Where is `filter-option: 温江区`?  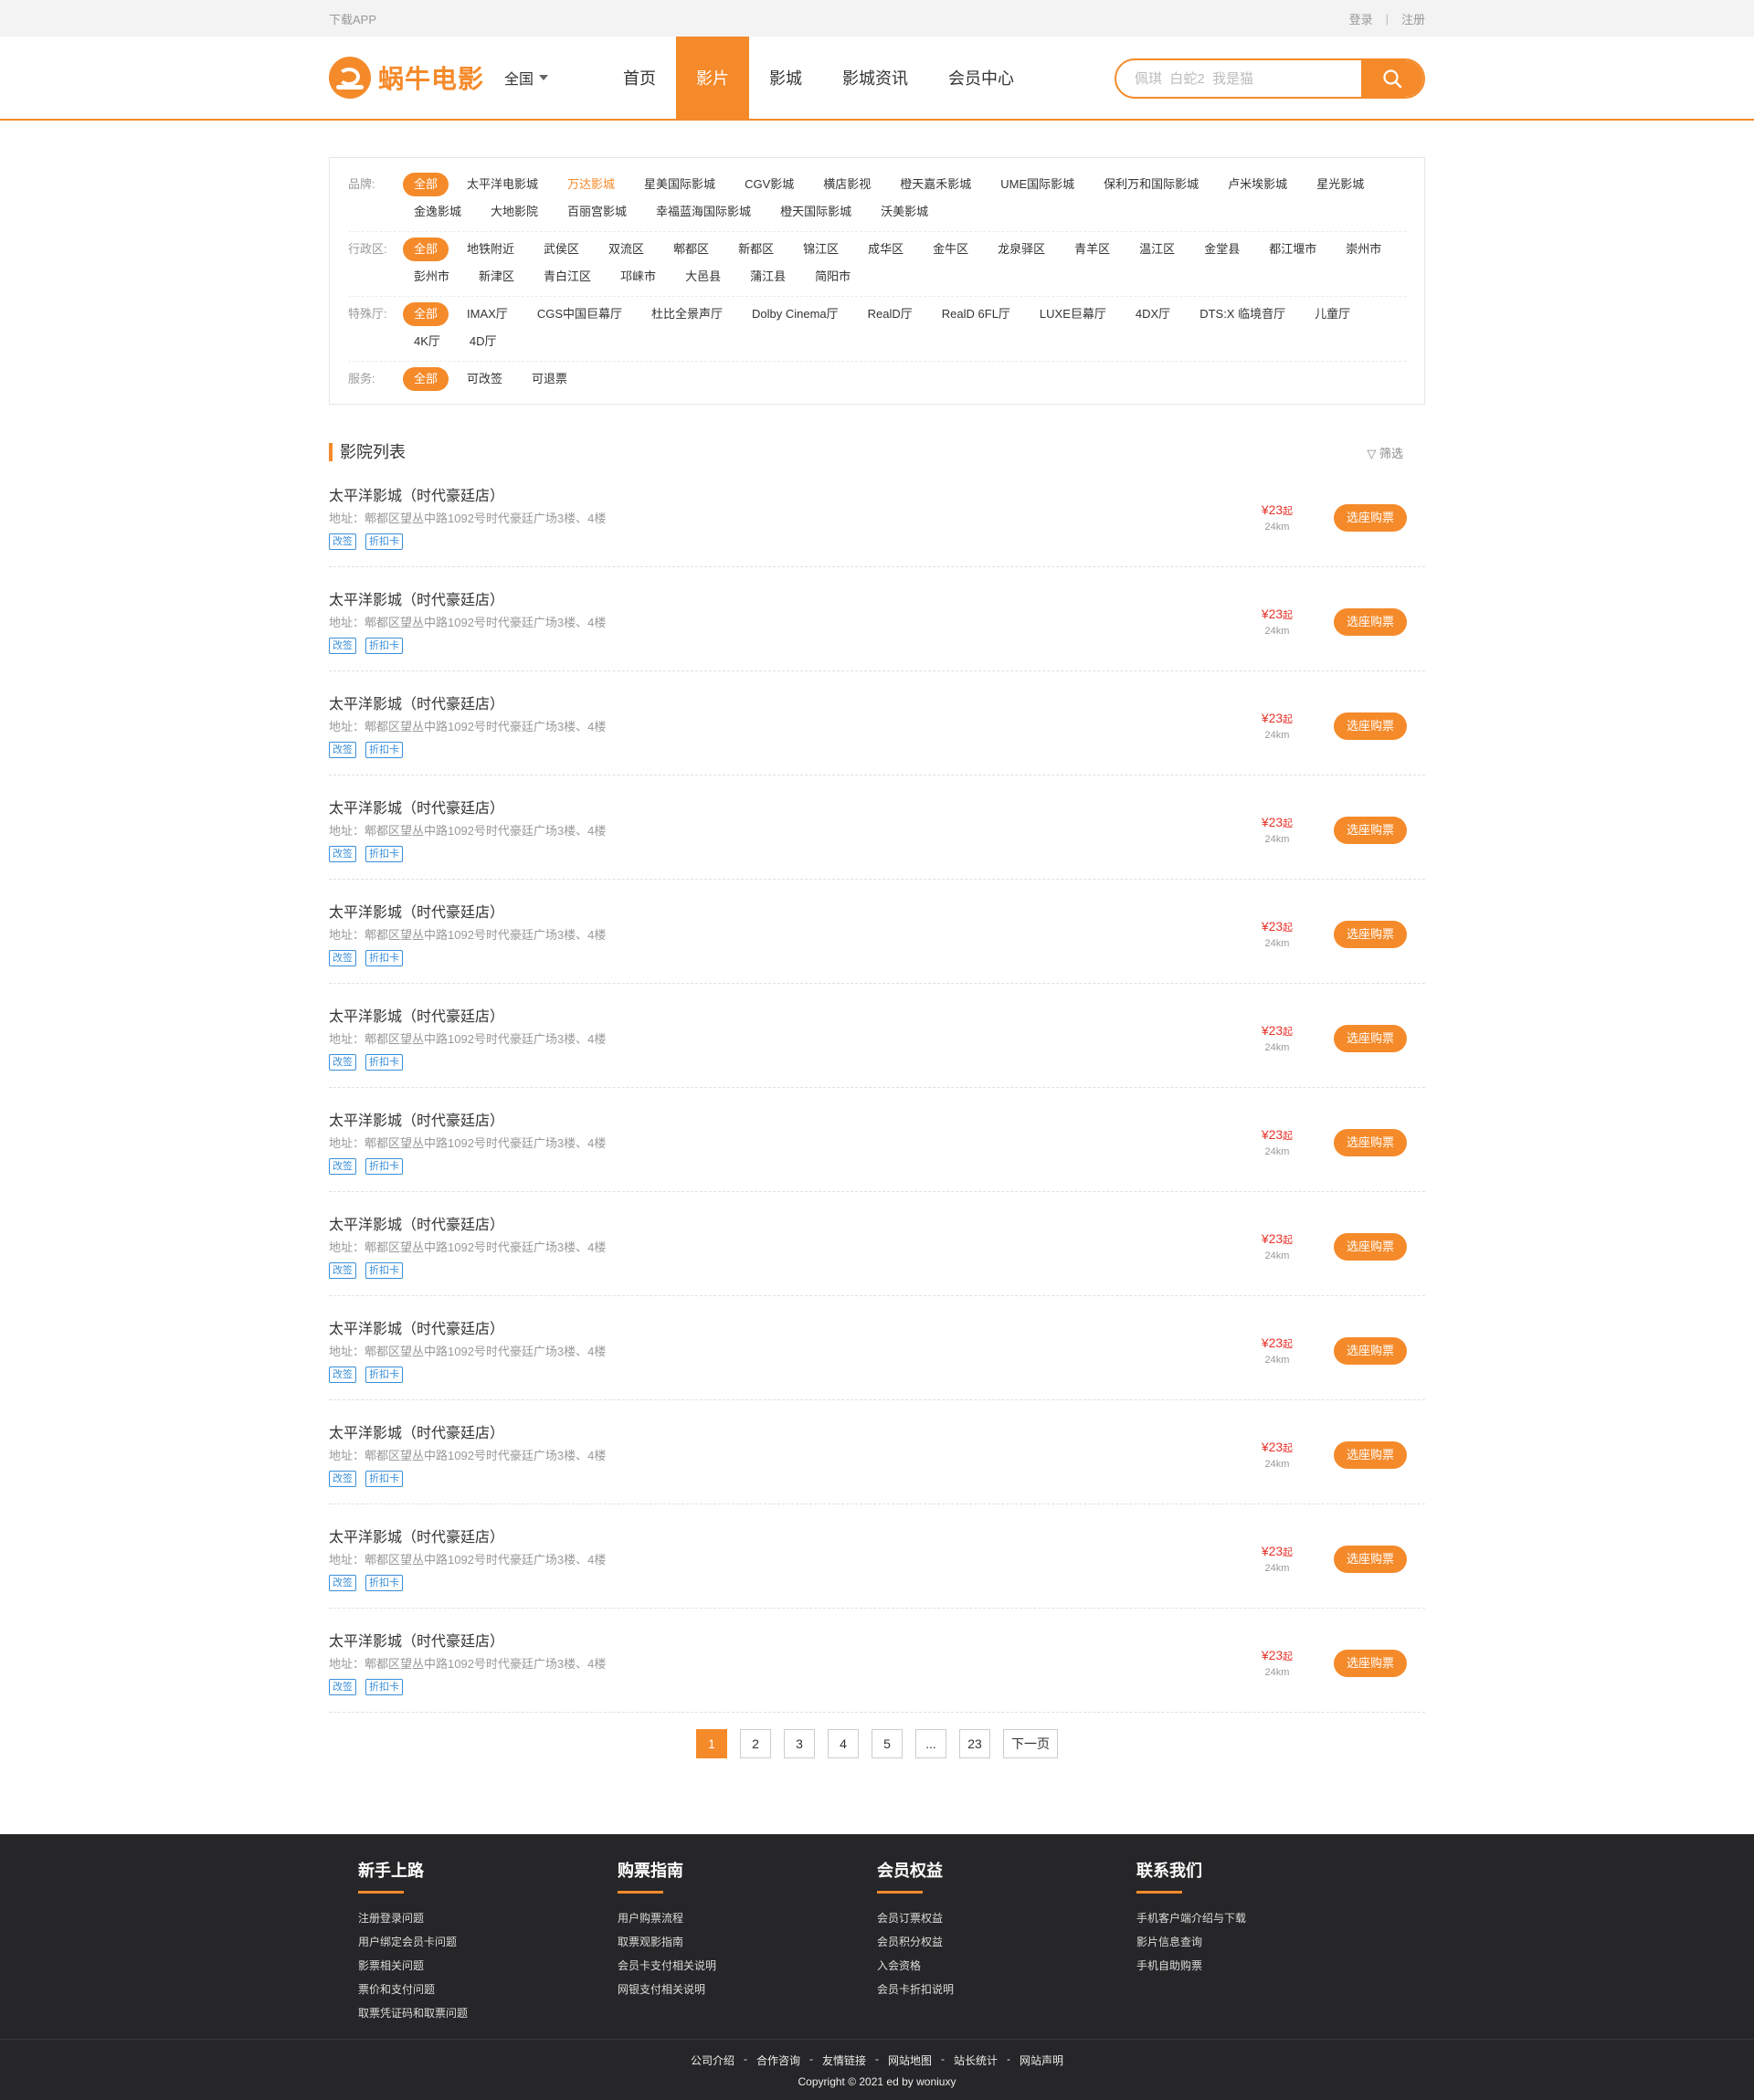
filter-option: 温江区 is located at coordinates (1157, 249).